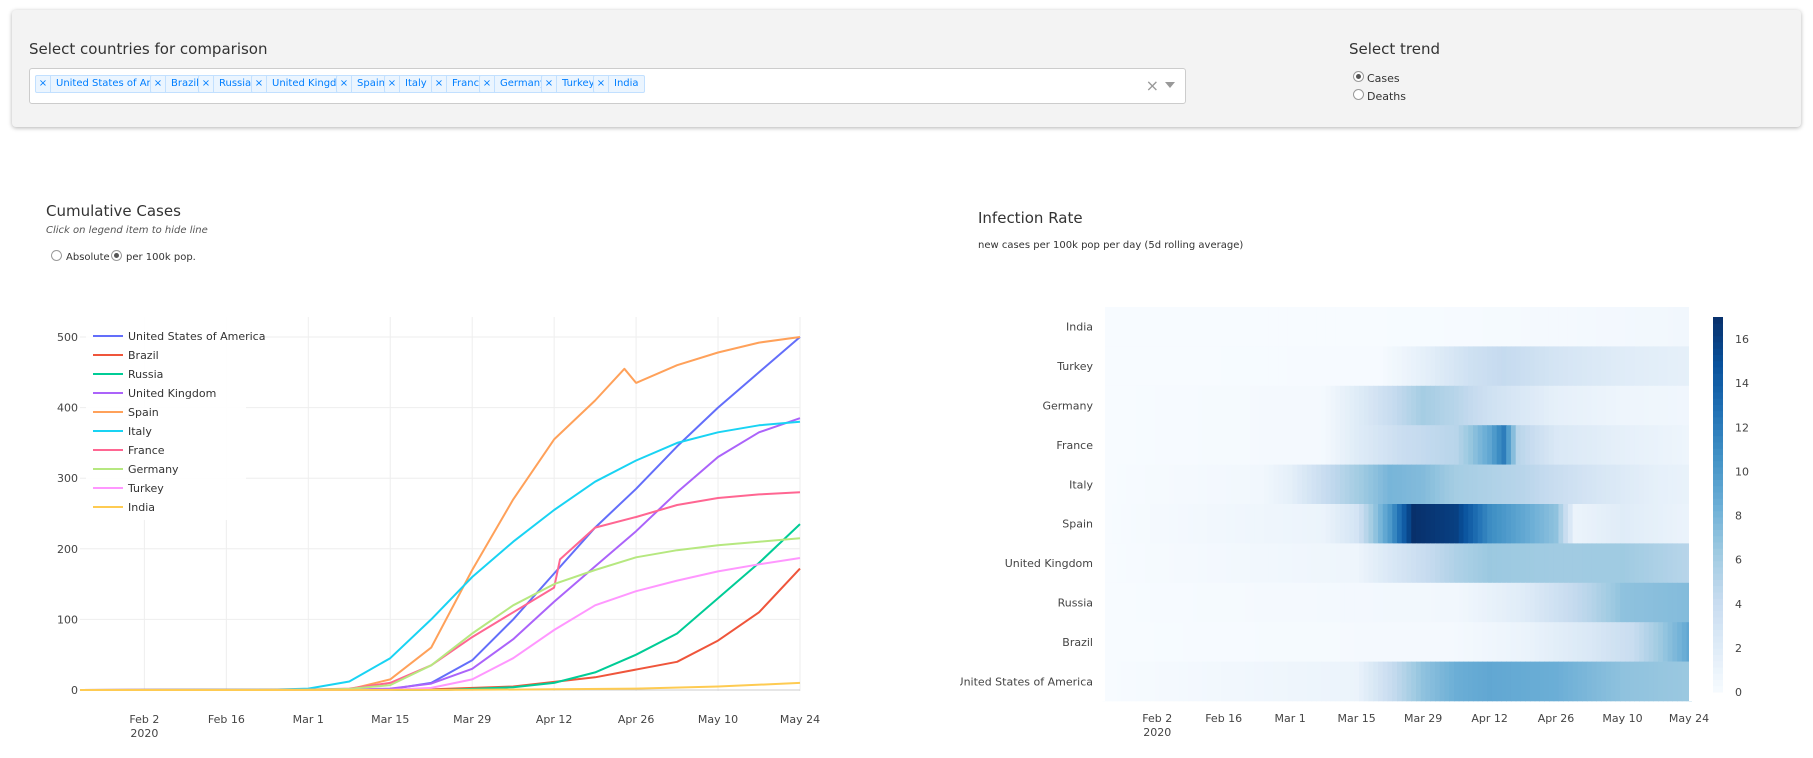  Describe the element at coordinates (571, 84) in the screenshot. I see `country-tag: × Turkey` at that location.